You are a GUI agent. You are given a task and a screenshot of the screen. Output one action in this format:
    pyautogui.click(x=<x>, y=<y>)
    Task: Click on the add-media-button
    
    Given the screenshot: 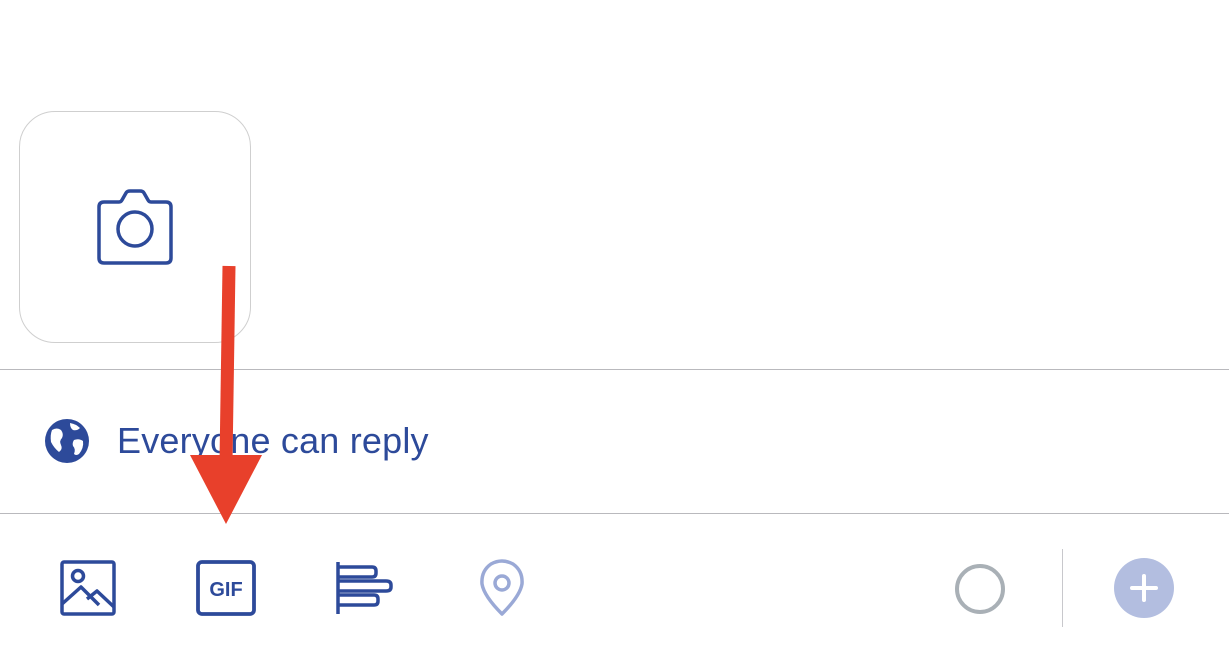 What is the action you would take?
    pyautogui.click(x=88, y=588)
    